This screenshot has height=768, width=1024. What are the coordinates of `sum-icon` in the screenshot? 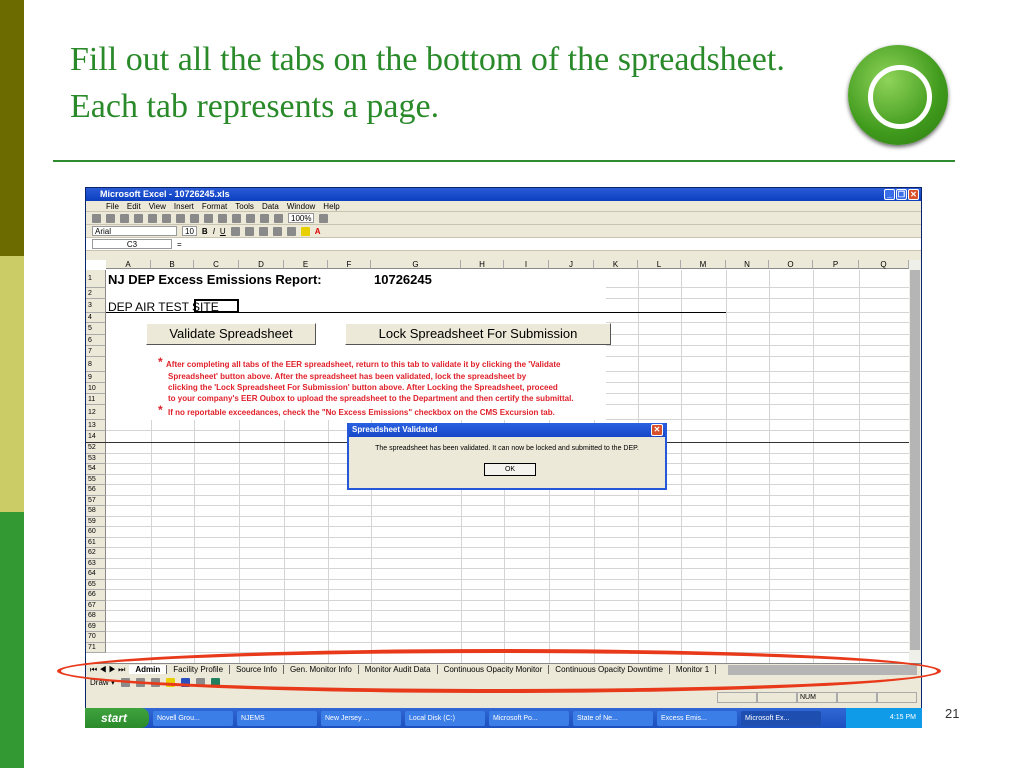 It's located at (236, 218).